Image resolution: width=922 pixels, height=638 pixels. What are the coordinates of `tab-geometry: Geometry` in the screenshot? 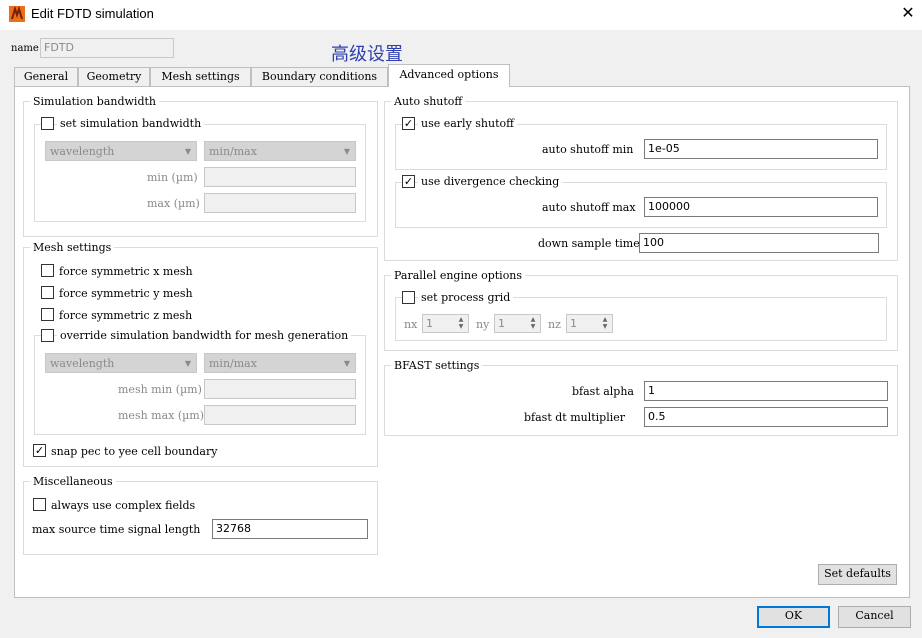 It's located at (114, 76).